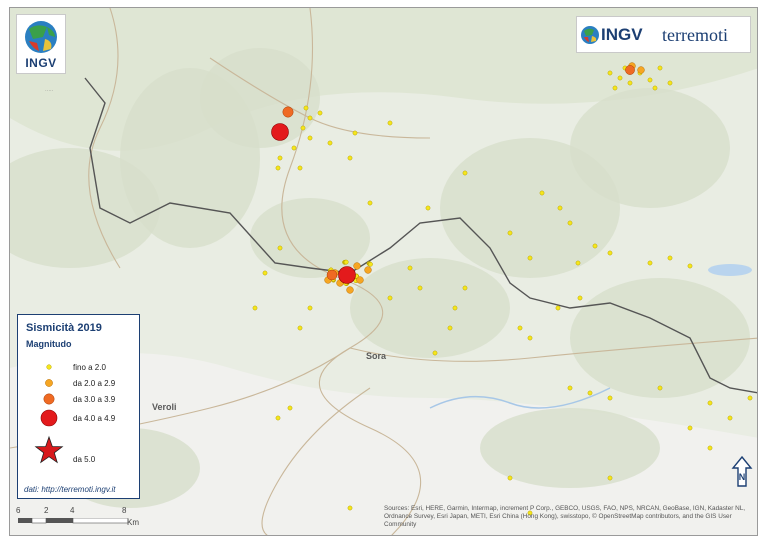  Describe the element at coordinates (94, 418) in the screenshot. I see `legend-label-4: da 4.0 a 4.9` at that location.